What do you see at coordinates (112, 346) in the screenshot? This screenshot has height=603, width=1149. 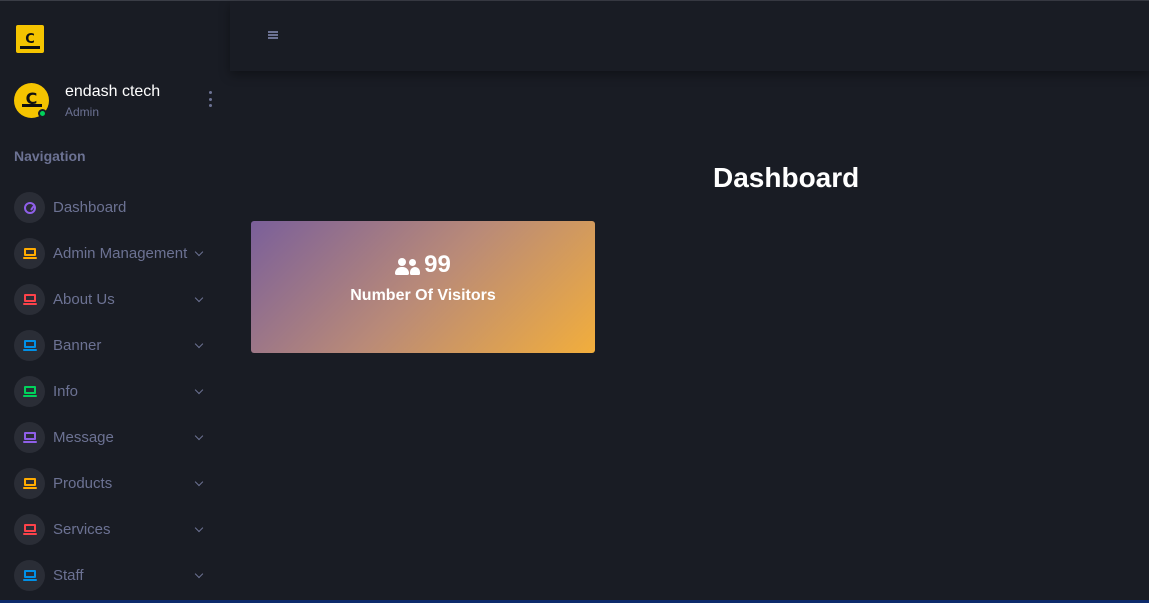 I see `sidebar-item-banner: Banner` at bounding box center [112, 346].